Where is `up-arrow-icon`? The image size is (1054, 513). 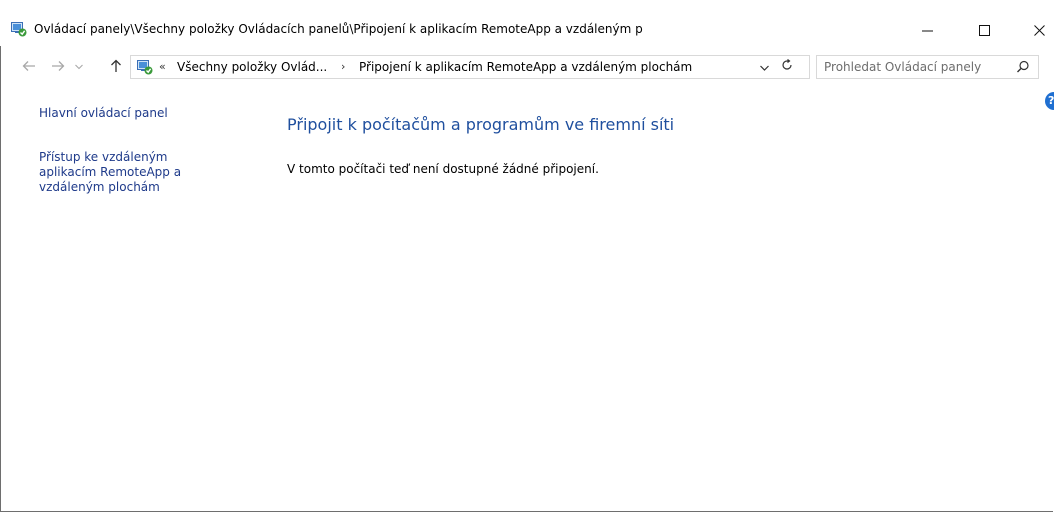 up-arrow-icon is located at coordinates (116, 68).